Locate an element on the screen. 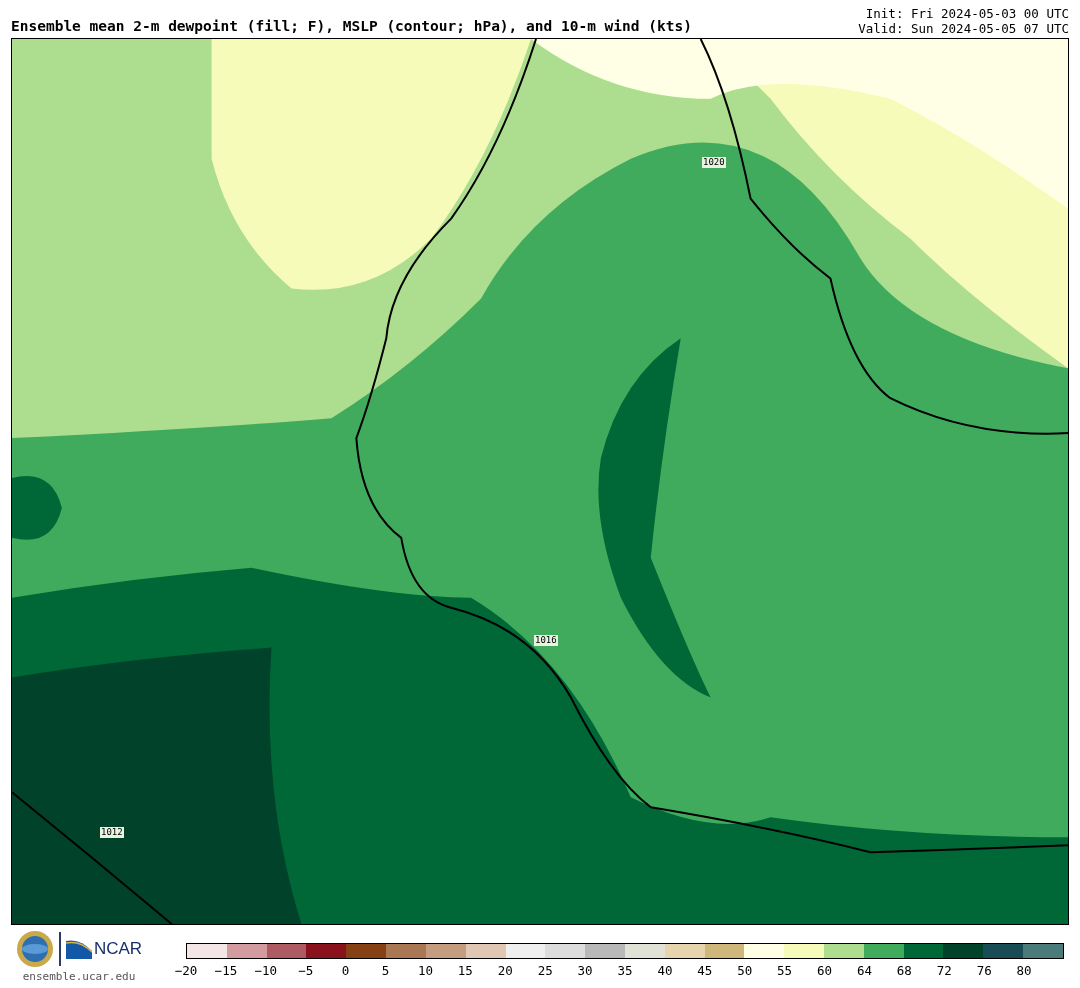 Image resolution: width=1080 pixels, height=988 pixels. tick-label: 35 is located at coordinates (625, 970).